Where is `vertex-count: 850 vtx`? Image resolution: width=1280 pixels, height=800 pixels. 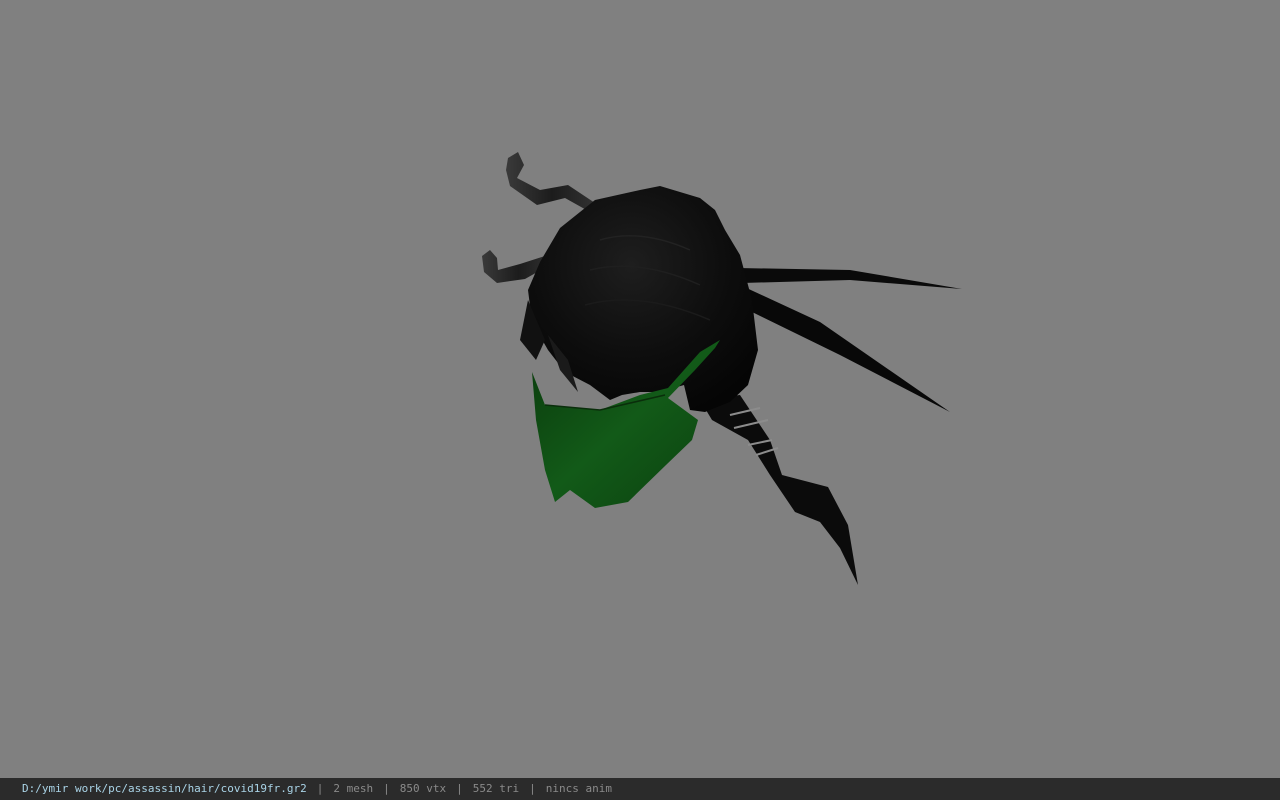
vertex-count: 850 vtx is located at coordinates (423, 788).